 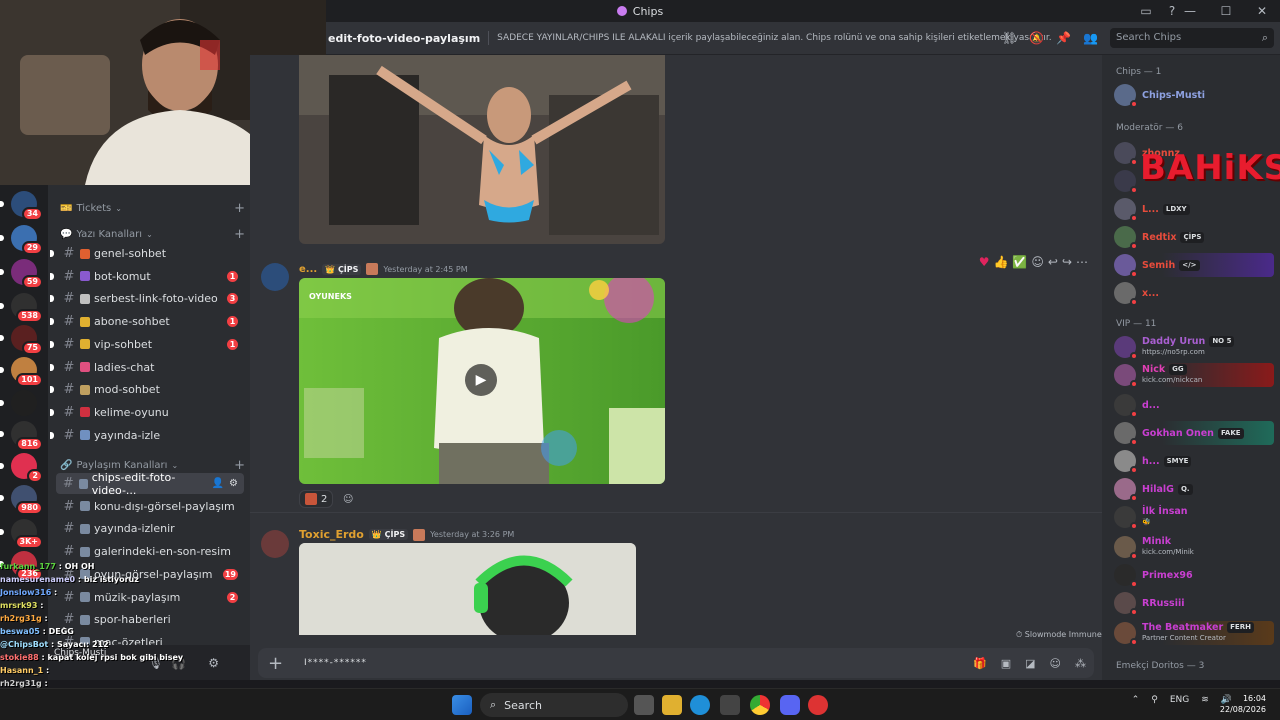 I want to click on pin-icon: 📌, so click(x=1063, y=38).